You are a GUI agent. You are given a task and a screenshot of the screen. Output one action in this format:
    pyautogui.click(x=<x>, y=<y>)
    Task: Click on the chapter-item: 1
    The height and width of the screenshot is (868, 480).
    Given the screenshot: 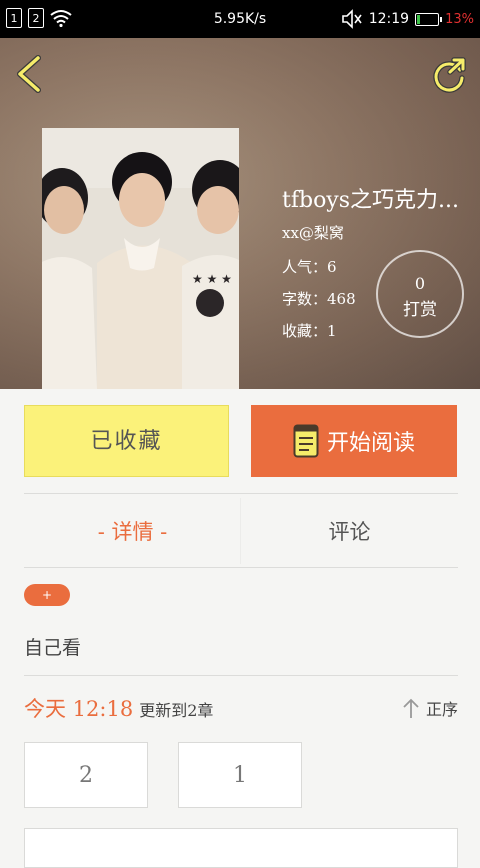 What is the action you would take?
    pyautogui.click(x=240, y=775)
    